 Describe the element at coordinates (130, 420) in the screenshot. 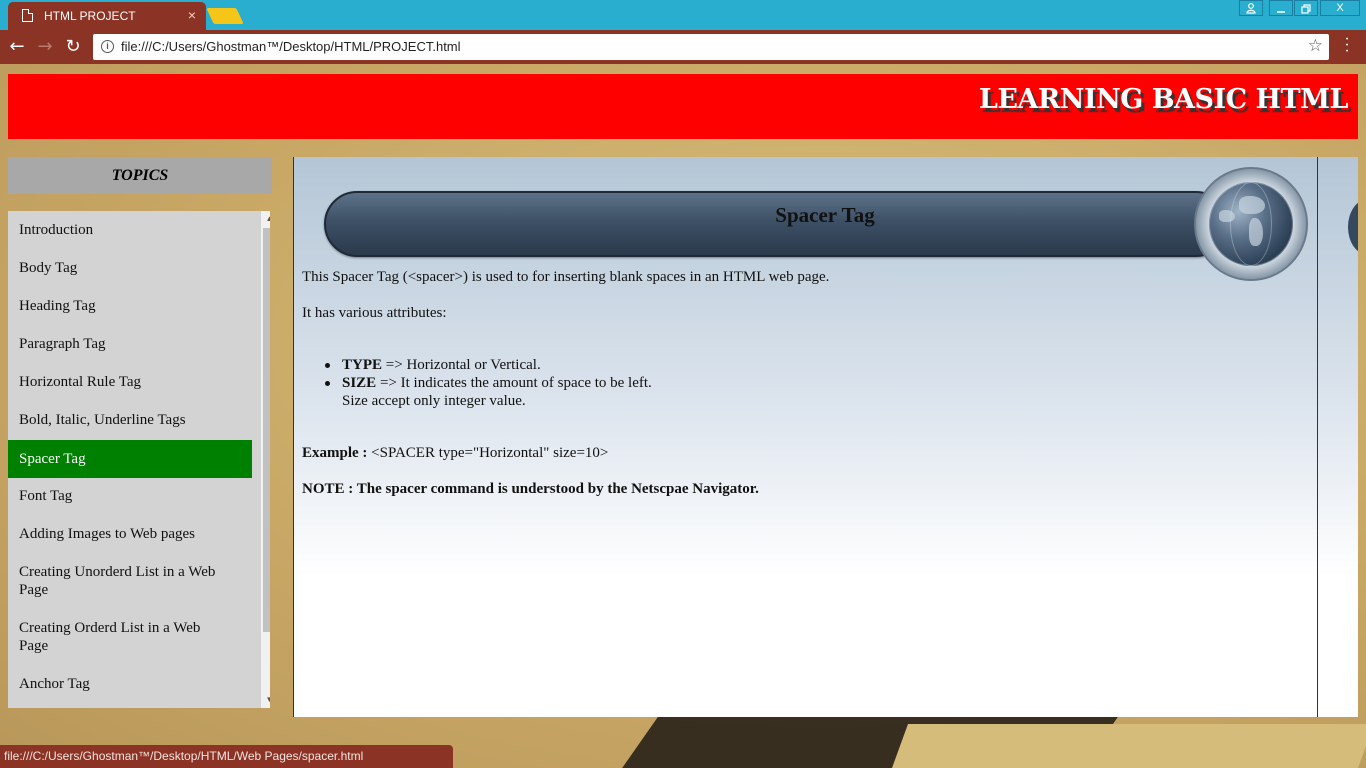

I see `sidebar-item-bold-italic-underline: Bold, Italic, Underline Tags` at that location.